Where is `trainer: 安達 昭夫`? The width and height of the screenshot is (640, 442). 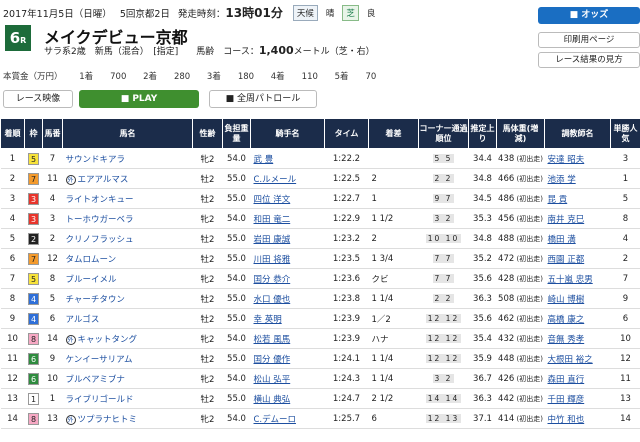
trainer: 安達 昭夫 is located at coordinates (577, 158).